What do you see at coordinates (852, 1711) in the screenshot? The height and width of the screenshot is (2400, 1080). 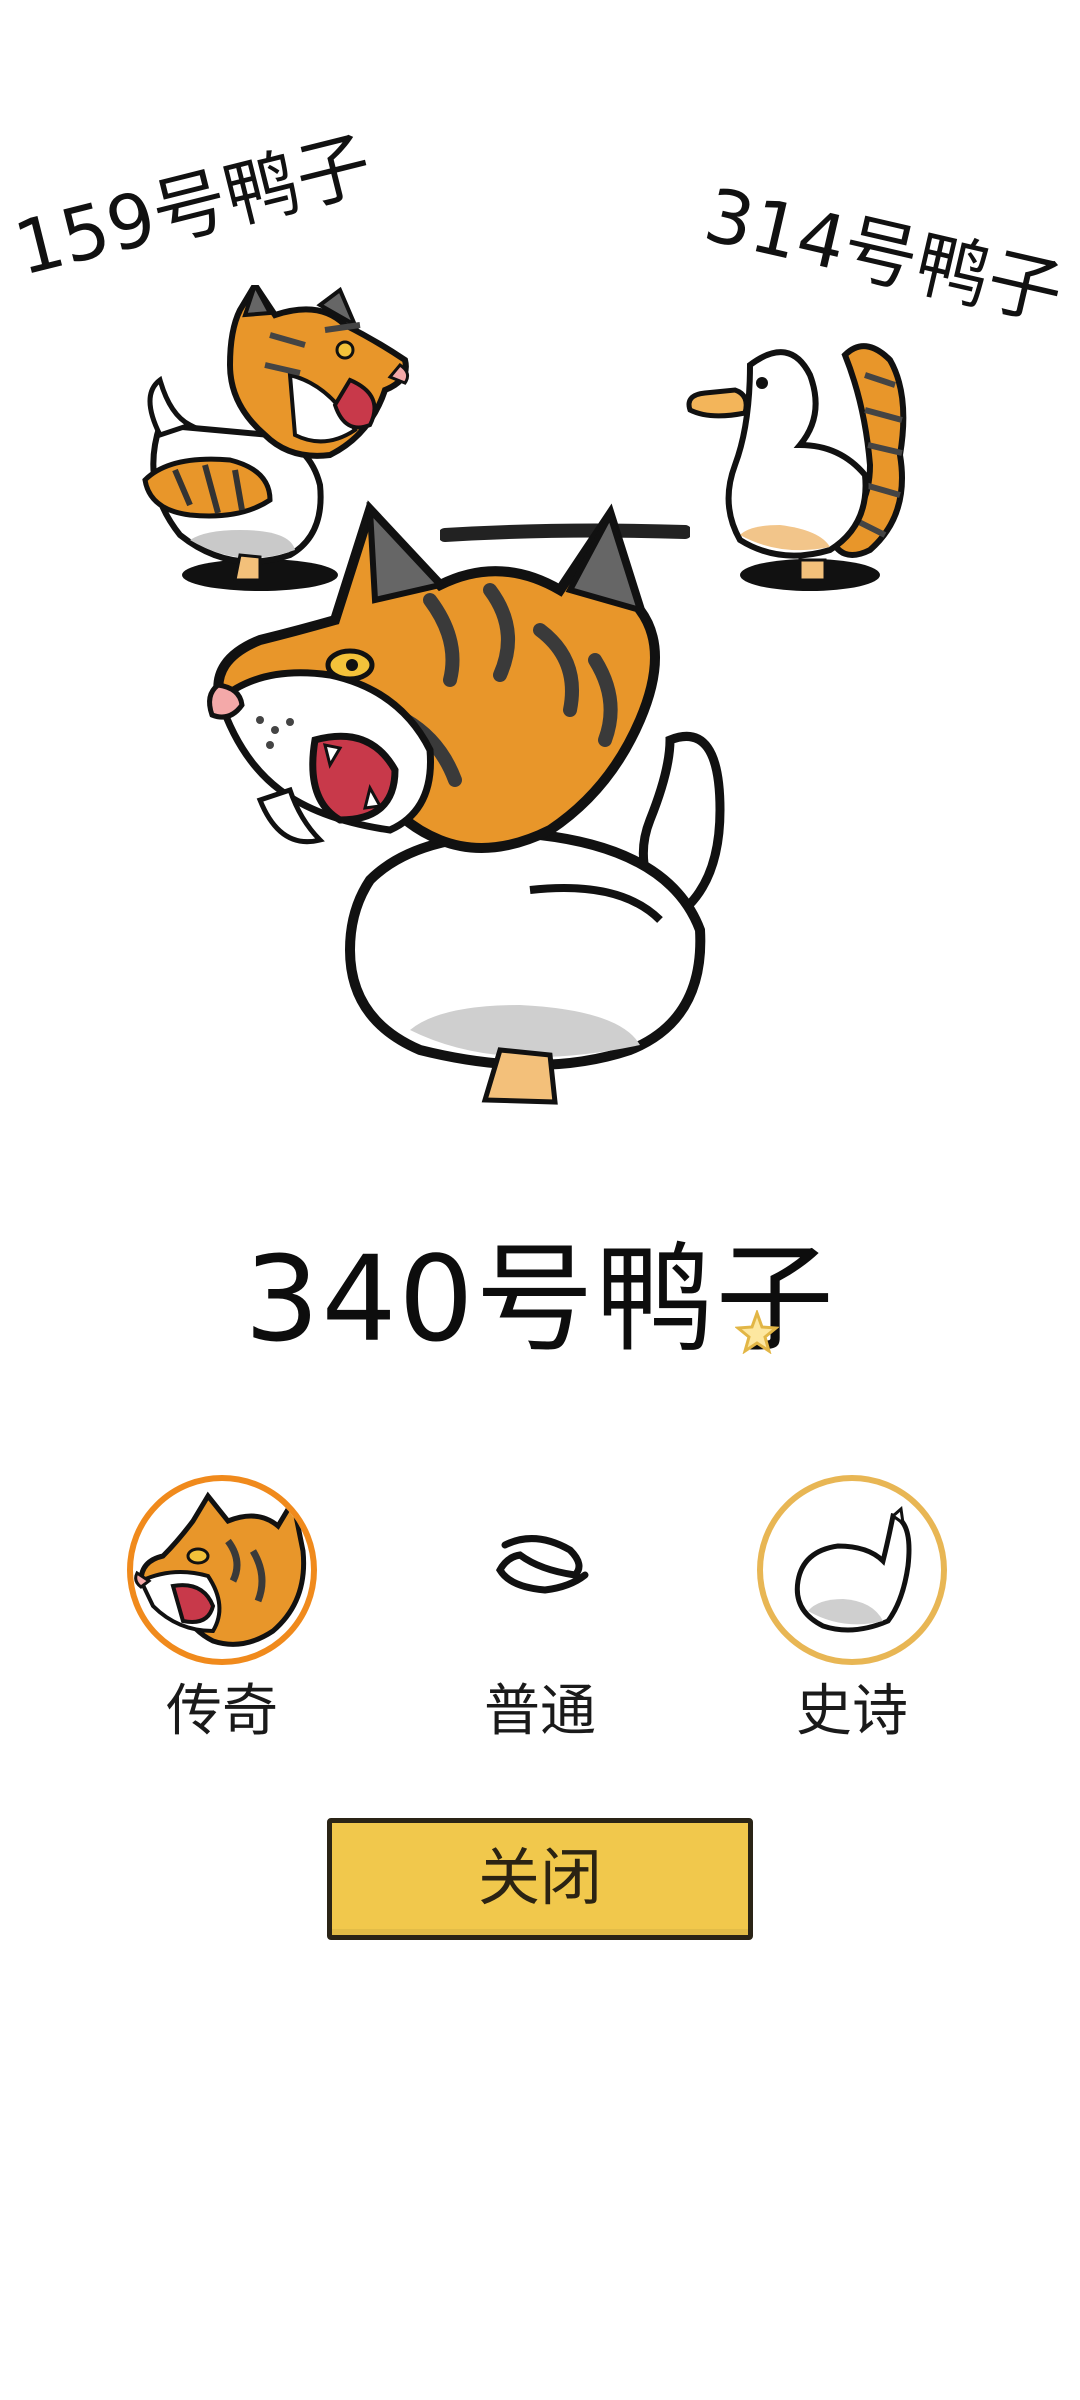 I see `option-epic-label: 史诗` at bounding box center [852, 1711].